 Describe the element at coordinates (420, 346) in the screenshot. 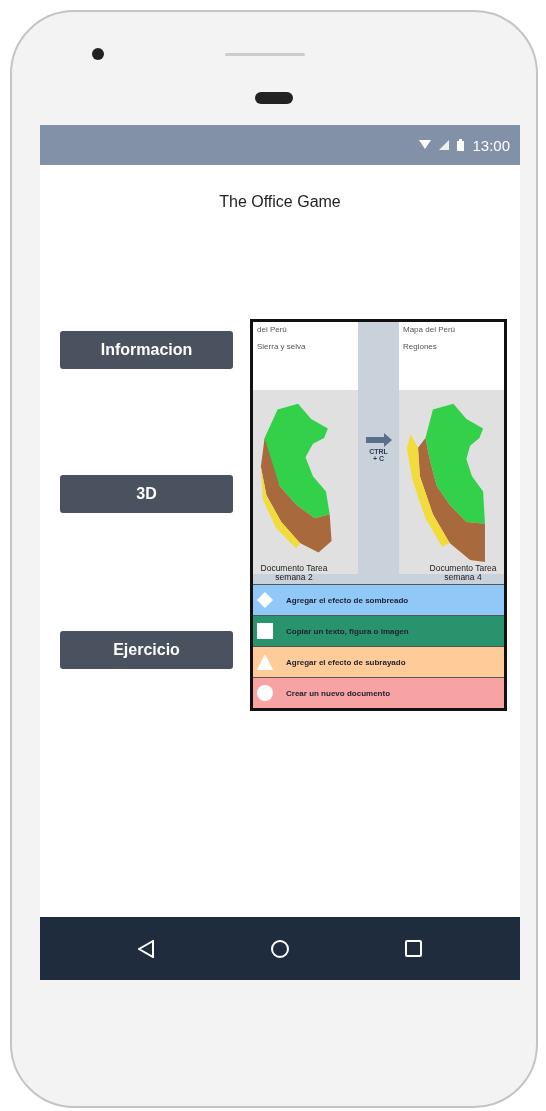

I see `document-subheading: Regiones` at that location.